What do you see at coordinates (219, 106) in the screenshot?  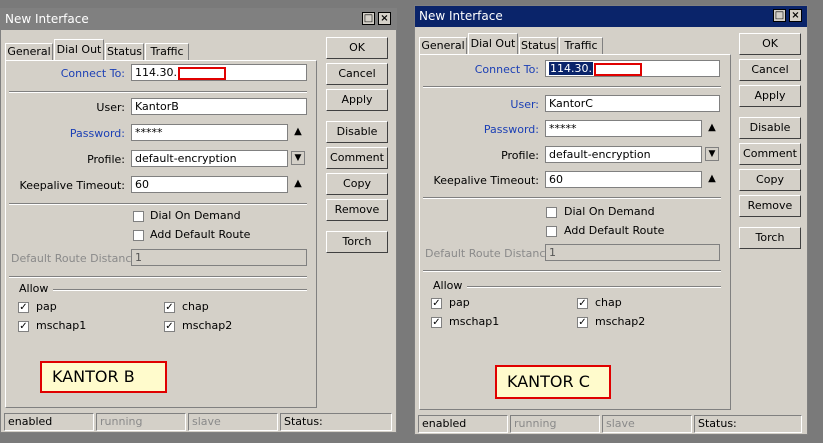 I see `user-field: KantorB` at bounding box center [219, 106].